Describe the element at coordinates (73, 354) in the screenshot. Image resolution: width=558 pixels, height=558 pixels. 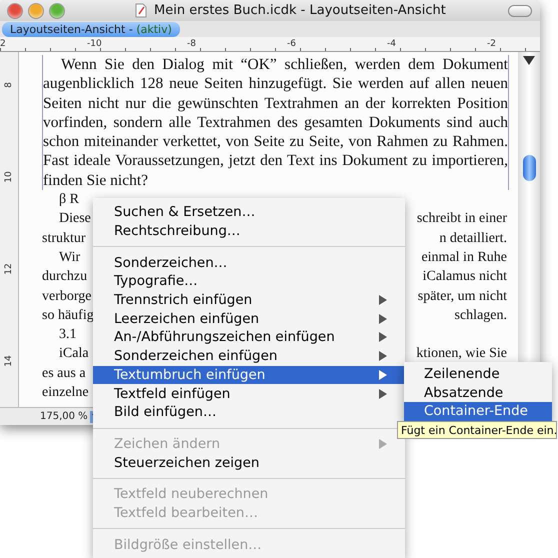
I see `text-line: iCala` at that location.